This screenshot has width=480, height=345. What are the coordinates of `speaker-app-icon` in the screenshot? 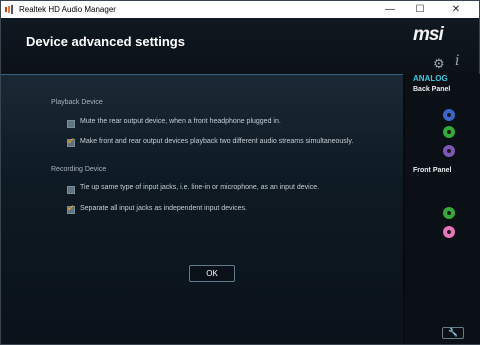 It's located at (9, 9).